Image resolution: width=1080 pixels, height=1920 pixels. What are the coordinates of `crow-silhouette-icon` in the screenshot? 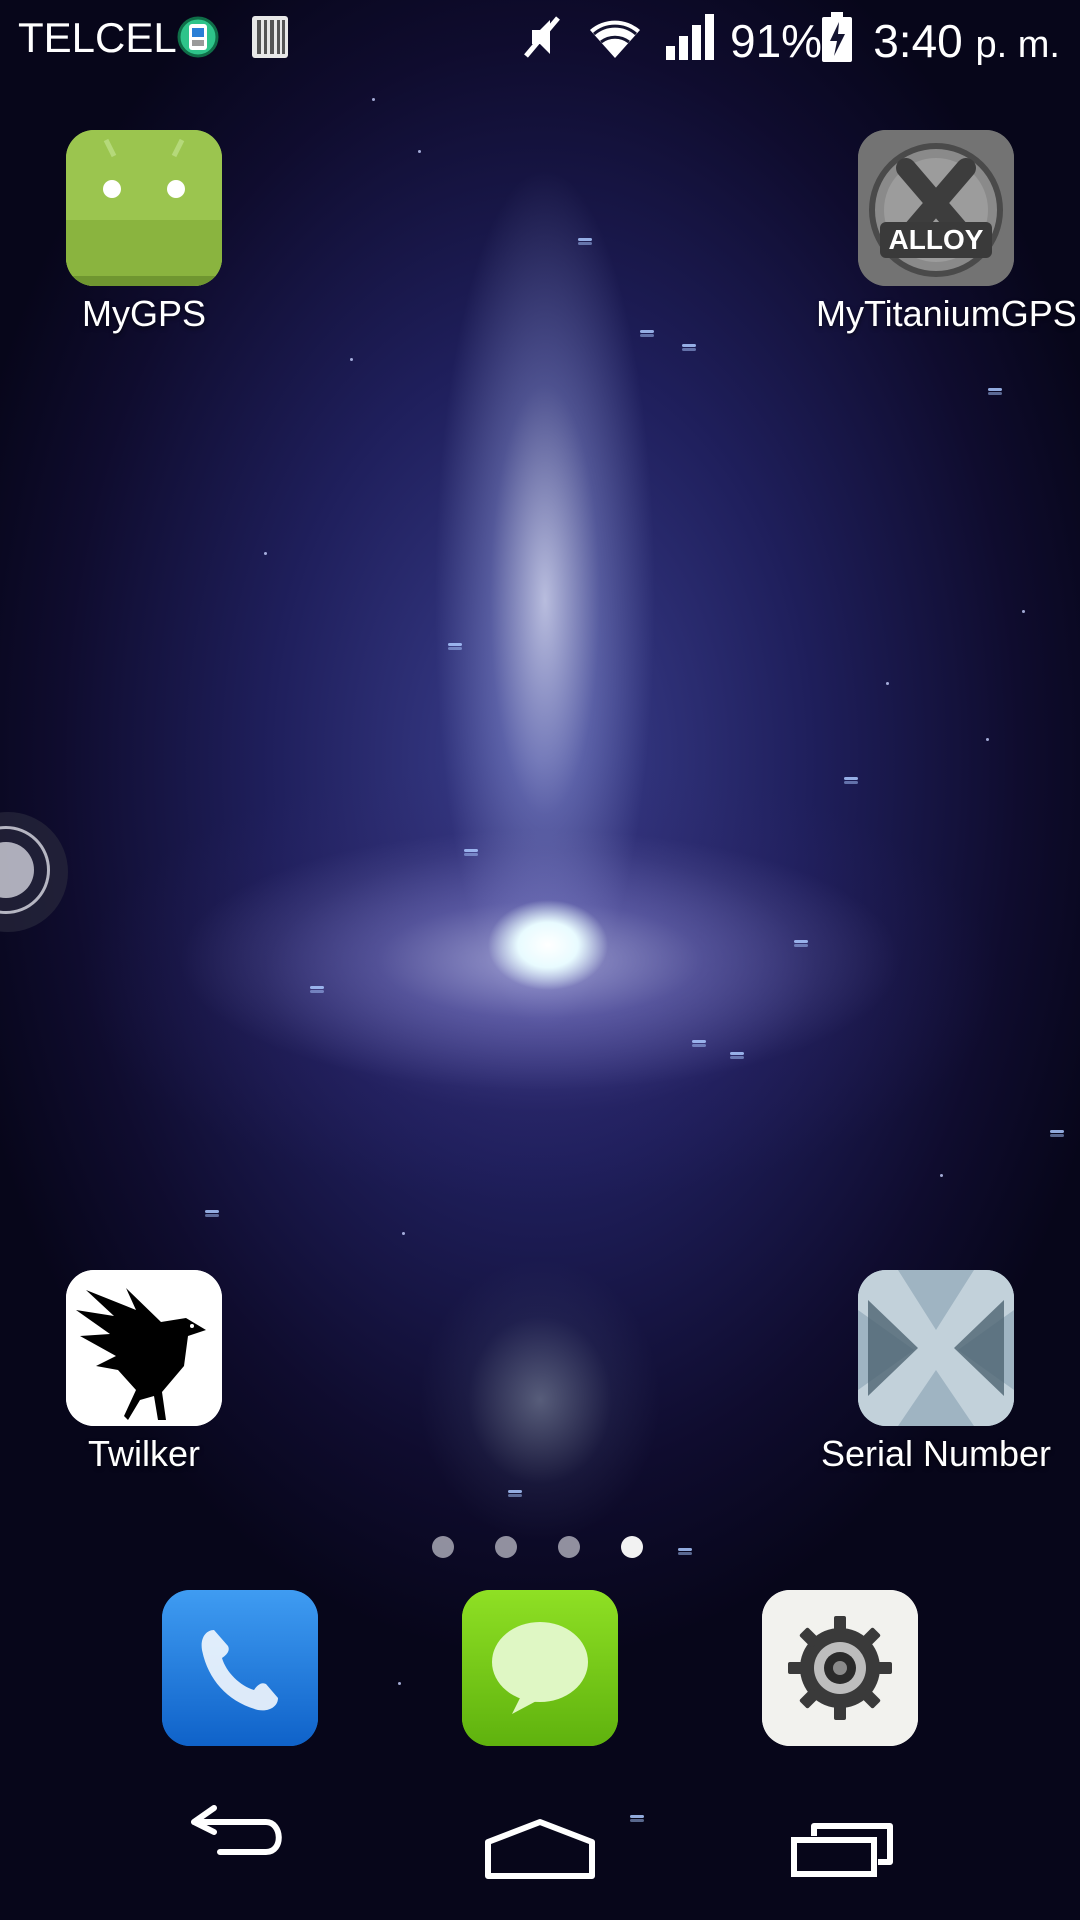 It's located at (144, 1348).